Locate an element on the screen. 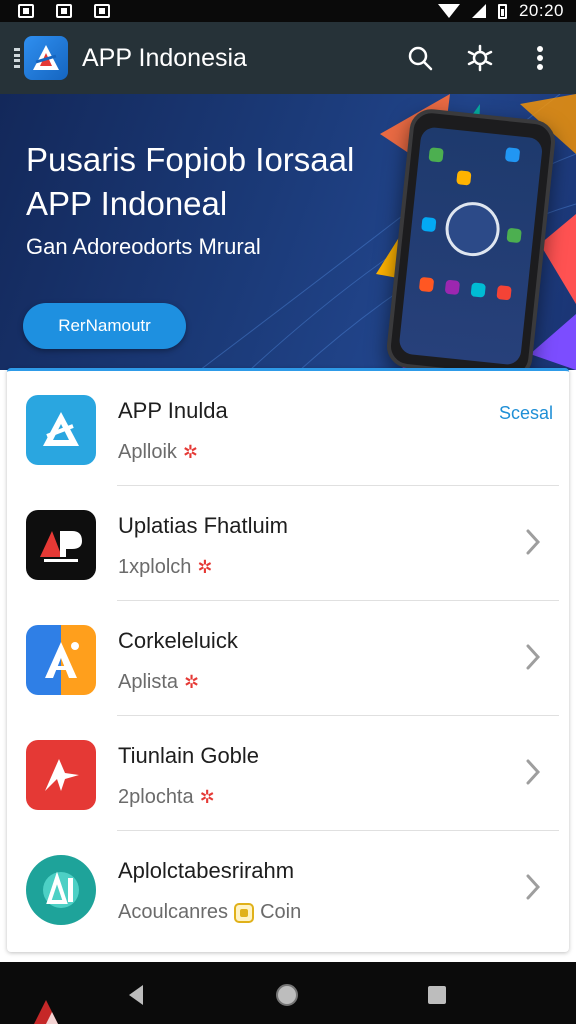  watermark-logo-icon is located at coordinates (52, 1008).